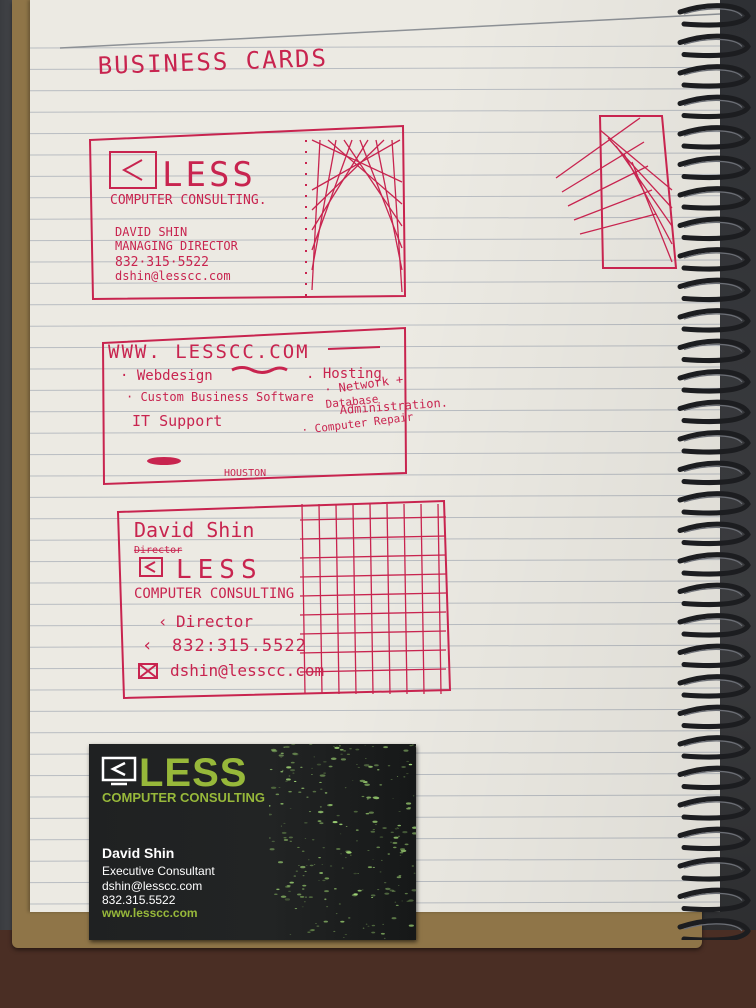  Describe the element at coordinates (166, 376) in the screenshot. I see `sketch-back-service: · Webdesign` at that location.